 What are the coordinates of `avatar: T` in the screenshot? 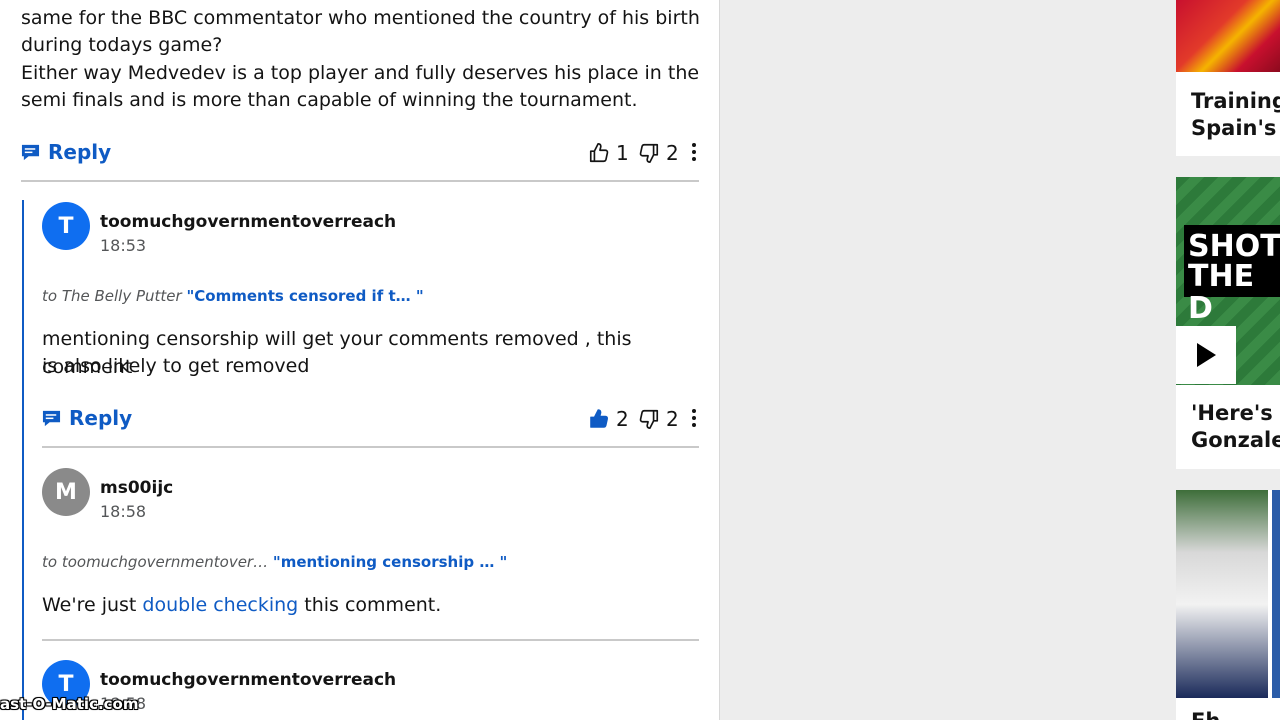 It's located at (66, 226).